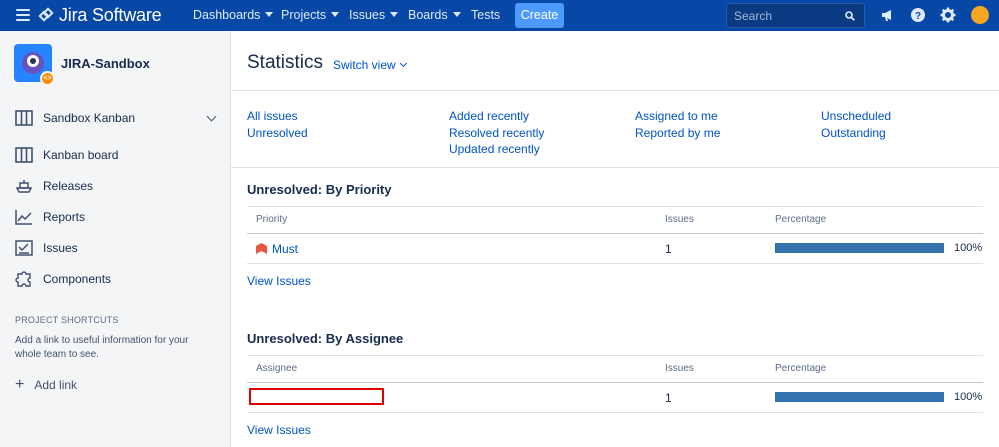 Image resolution: width=999 pixels, height=447 pixels. Describe the element at coordinates (310, 15) in the screenshot. I see `nav-projects: Projects` at that location.